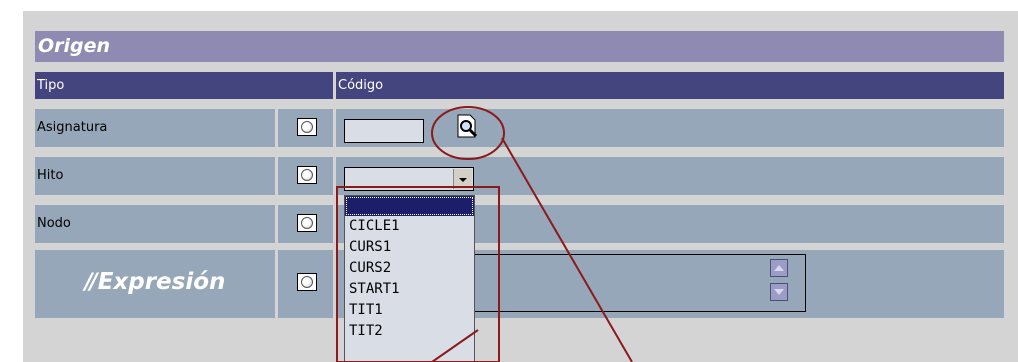 This screenshot has width=1018, height=362. I want to click on annotation-circle, so click(468, 133).